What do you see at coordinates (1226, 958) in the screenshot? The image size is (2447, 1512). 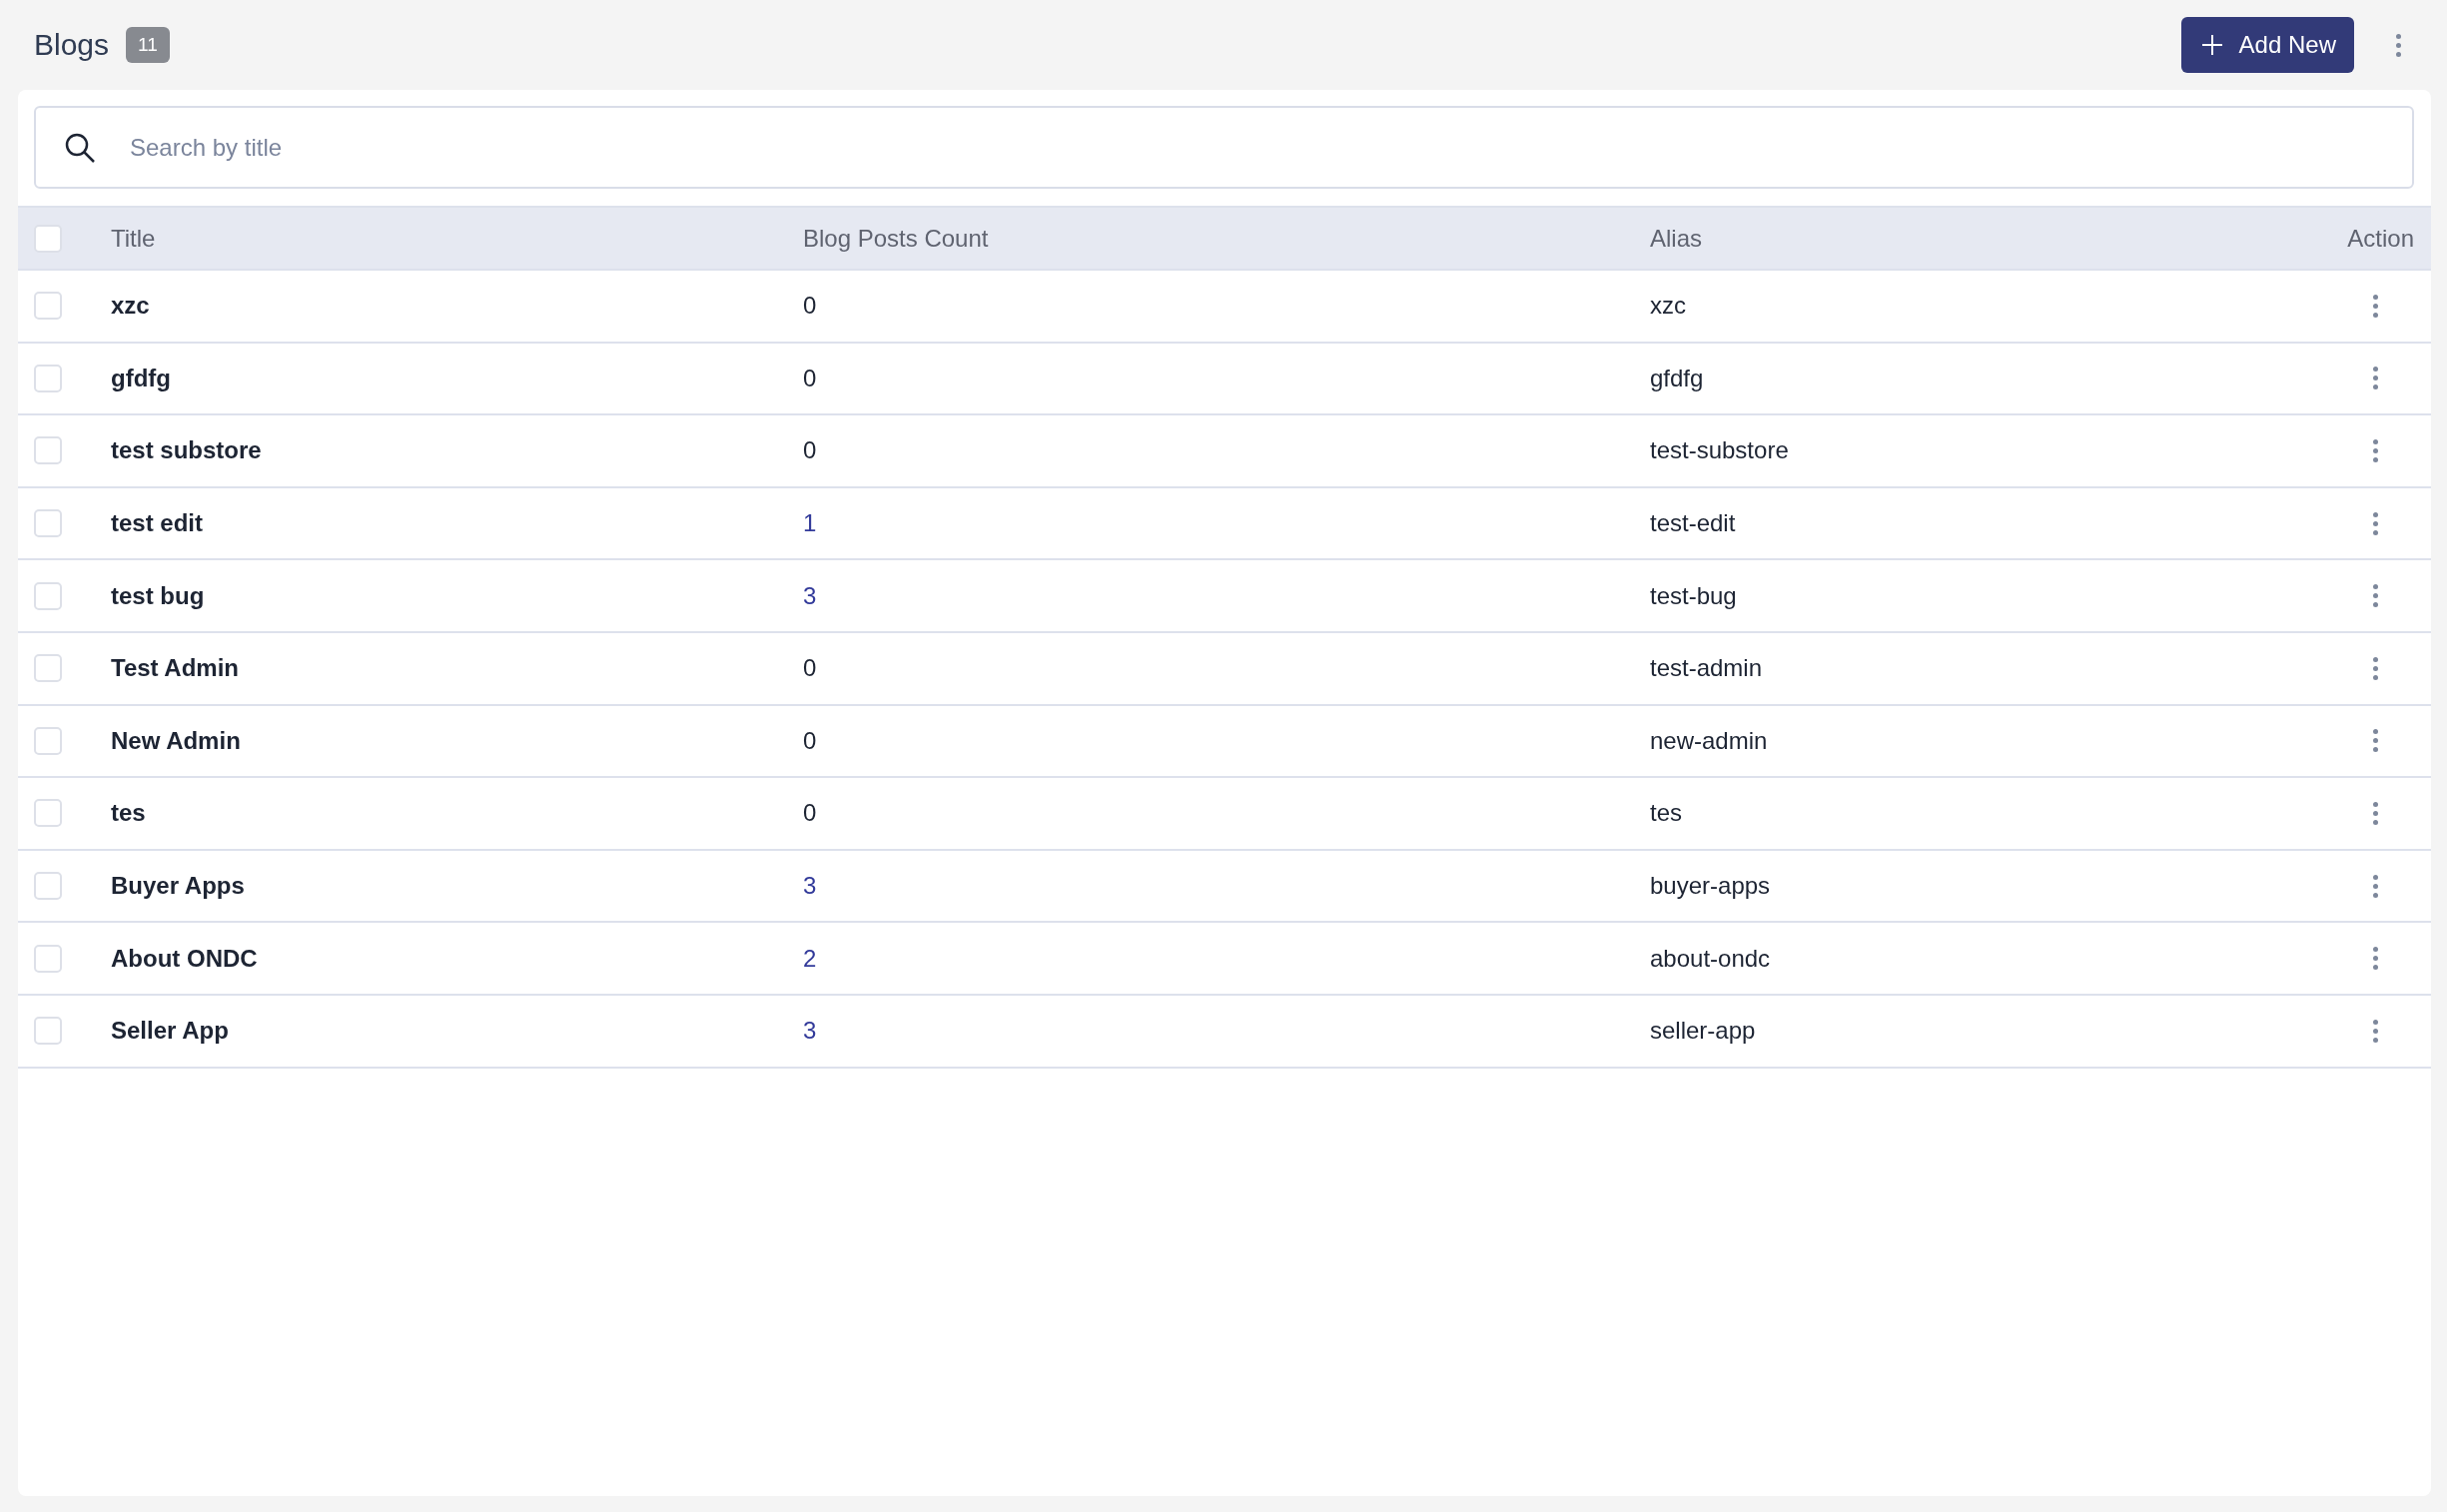 I see `posts-count: 2` at bounding box center [1226, 958].